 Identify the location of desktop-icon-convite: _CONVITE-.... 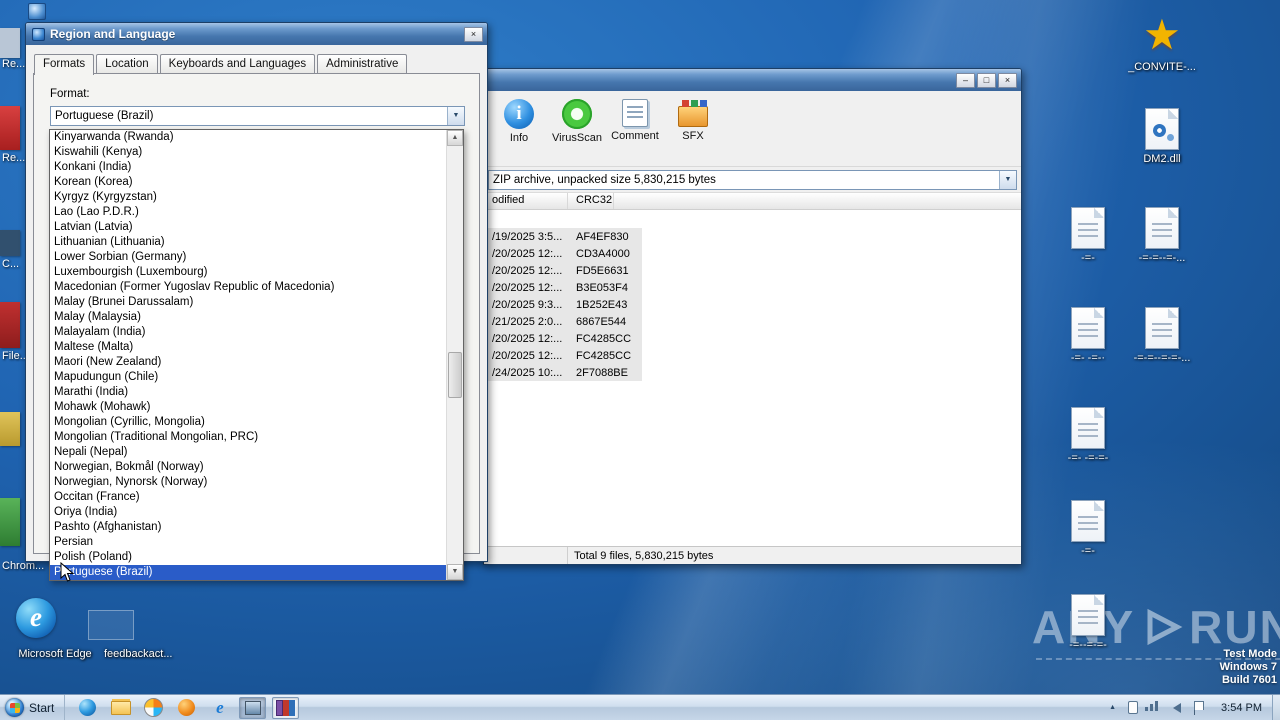
(1162, 42).